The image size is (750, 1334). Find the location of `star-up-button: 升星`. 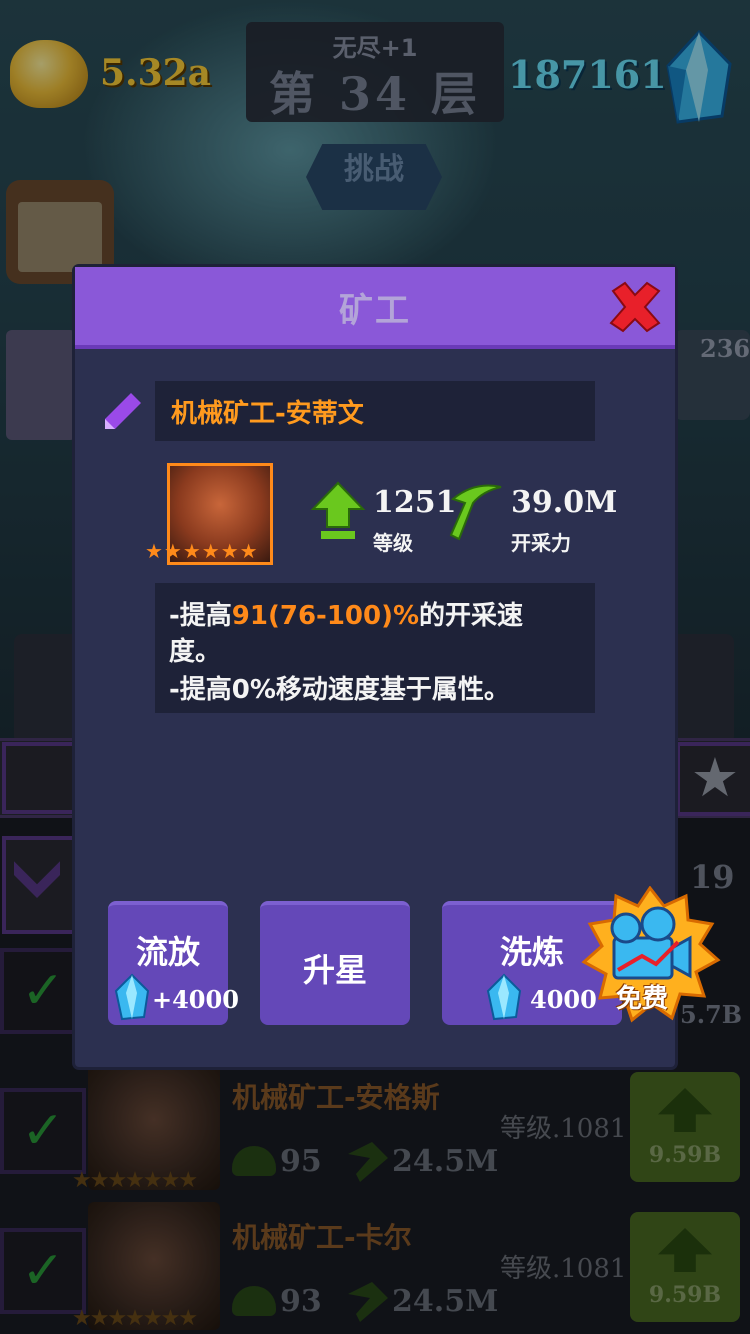

star-up-button: 升星 is located at coordinates (335, 963).